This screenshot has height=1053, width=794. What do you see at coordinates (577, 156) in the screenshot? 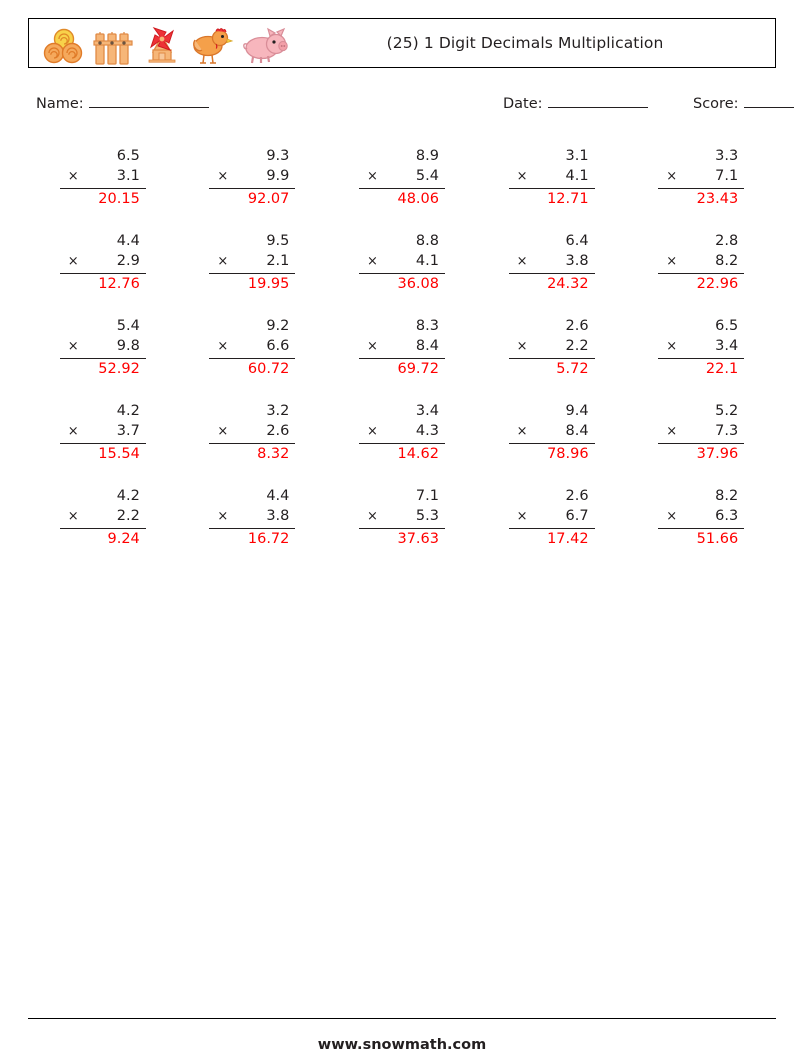
I see `operand-top: 3.1` at bounding box center [577, 156].